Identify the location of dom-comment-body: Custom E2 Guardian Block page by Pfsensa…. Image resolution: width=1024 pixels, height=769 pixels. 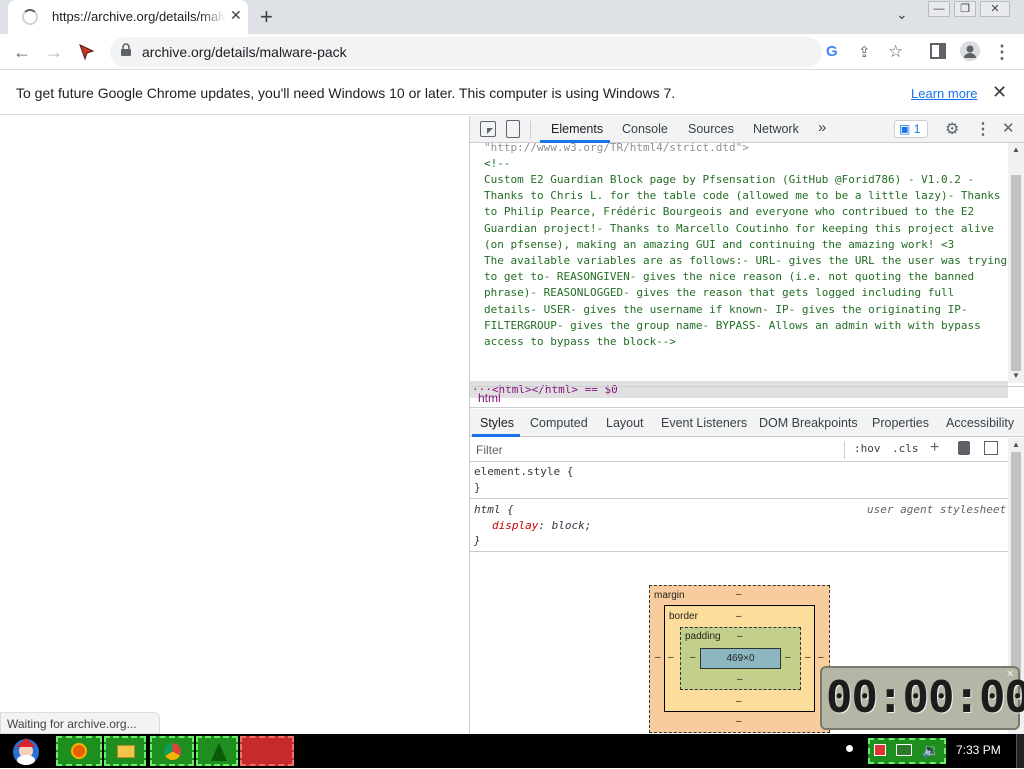
(746, 212).